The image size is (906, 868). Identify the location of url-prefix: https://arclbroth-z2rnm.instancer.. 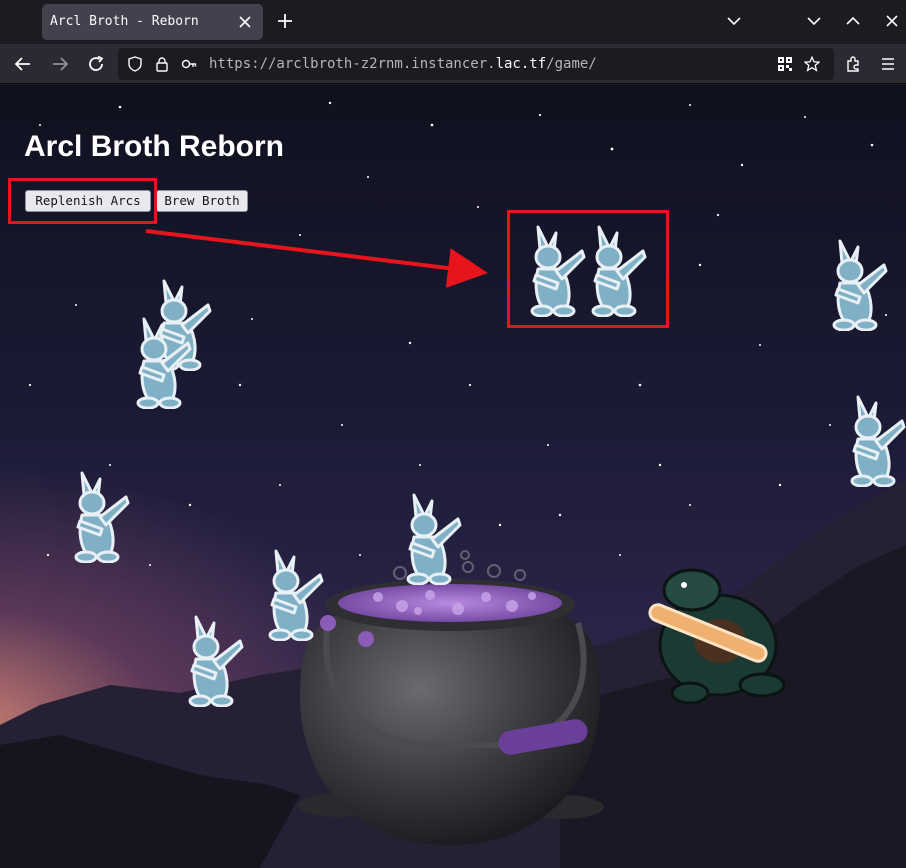
(352, 64).